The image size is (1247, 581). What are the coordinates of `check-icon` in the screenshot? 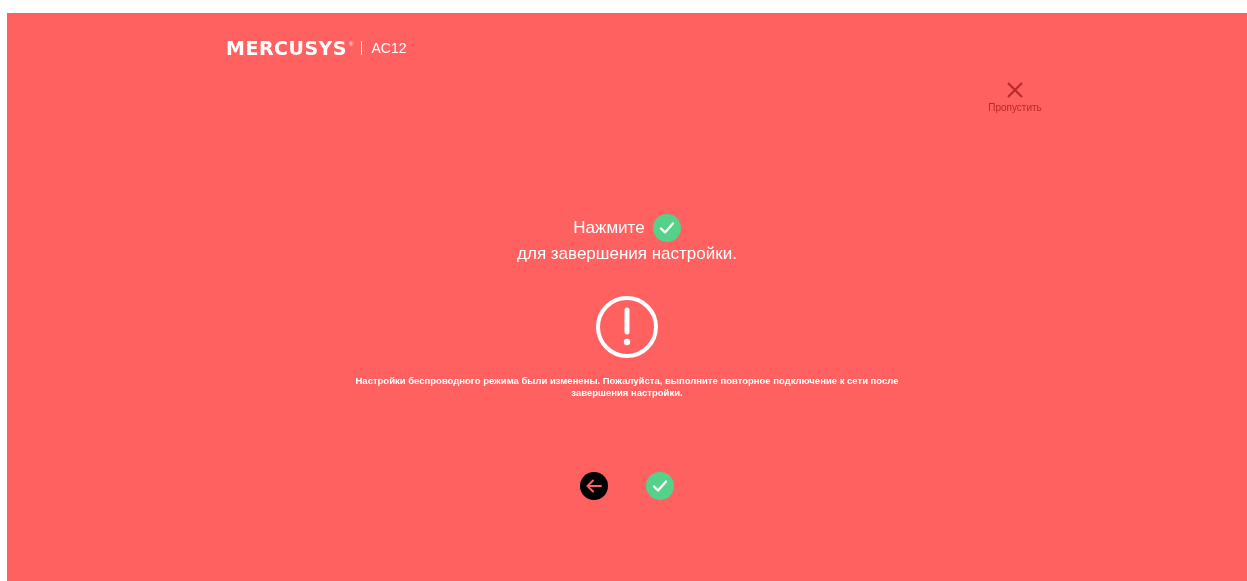 It's located at (666, 228).